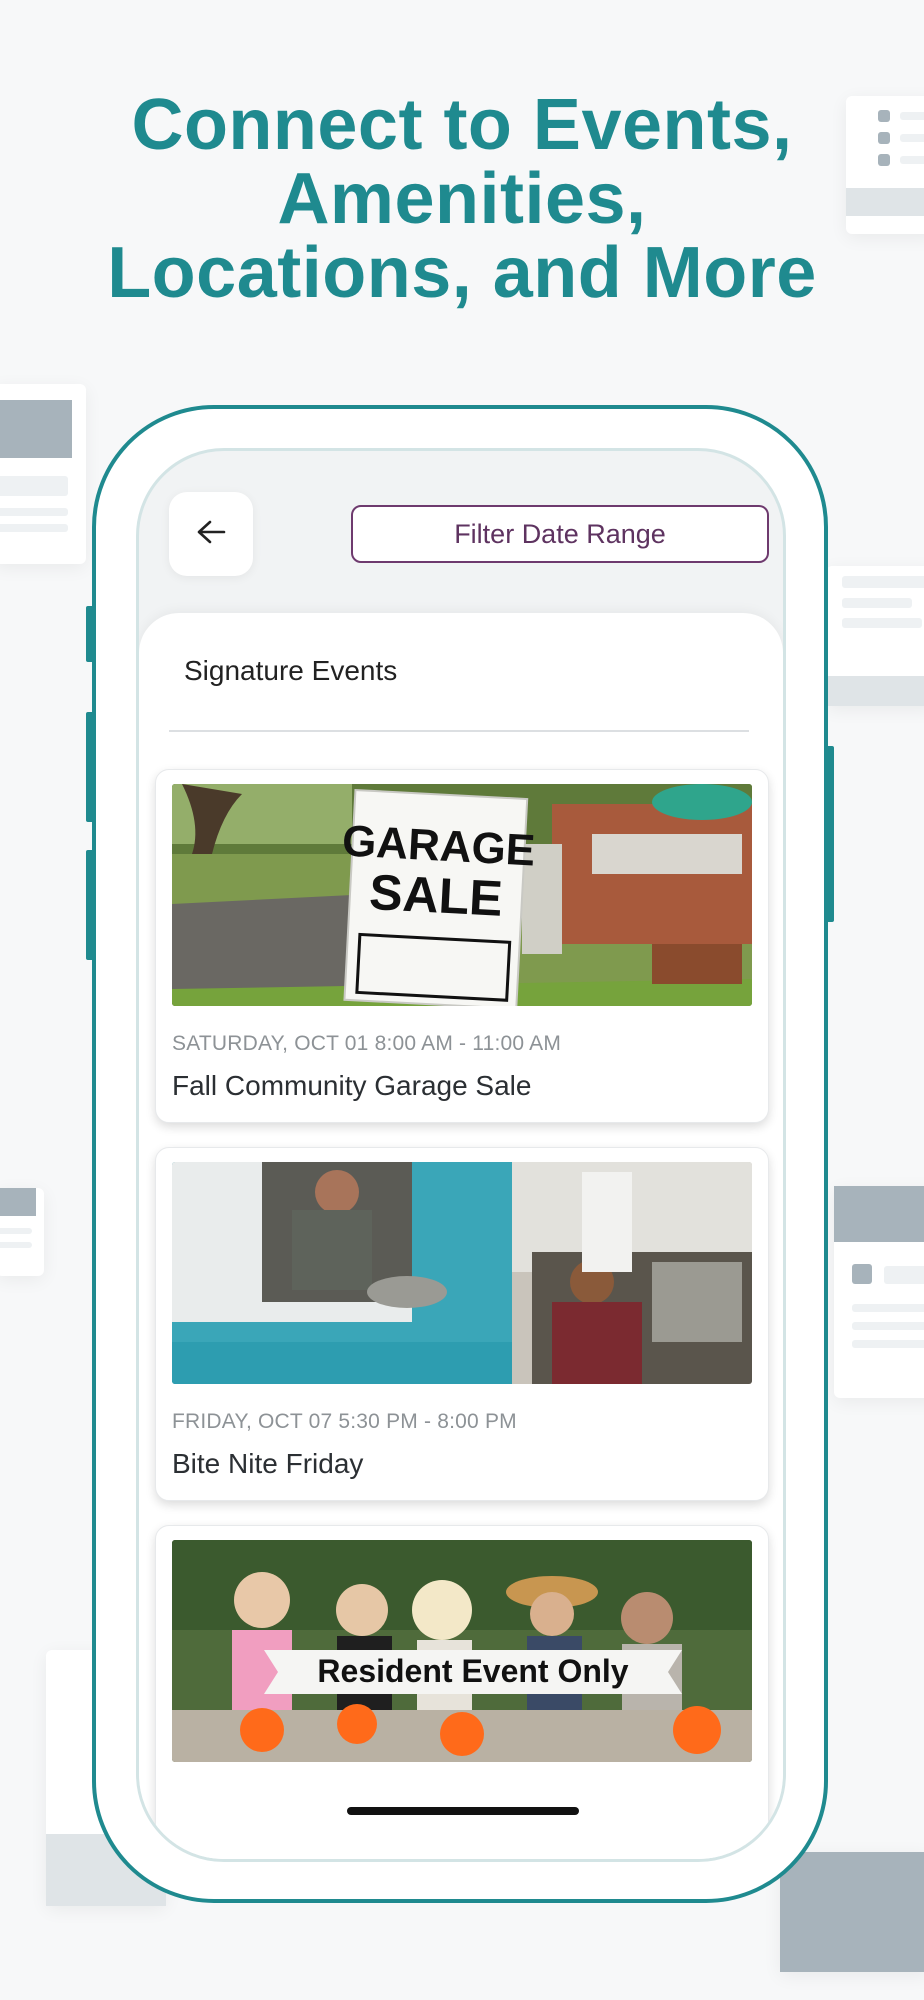 Image resolution: width=924 pixels, height=2000 pixels. Describe the element at coordinates (22, 1232) in the screenshot. I see `decor-card-left-mid` at that location.